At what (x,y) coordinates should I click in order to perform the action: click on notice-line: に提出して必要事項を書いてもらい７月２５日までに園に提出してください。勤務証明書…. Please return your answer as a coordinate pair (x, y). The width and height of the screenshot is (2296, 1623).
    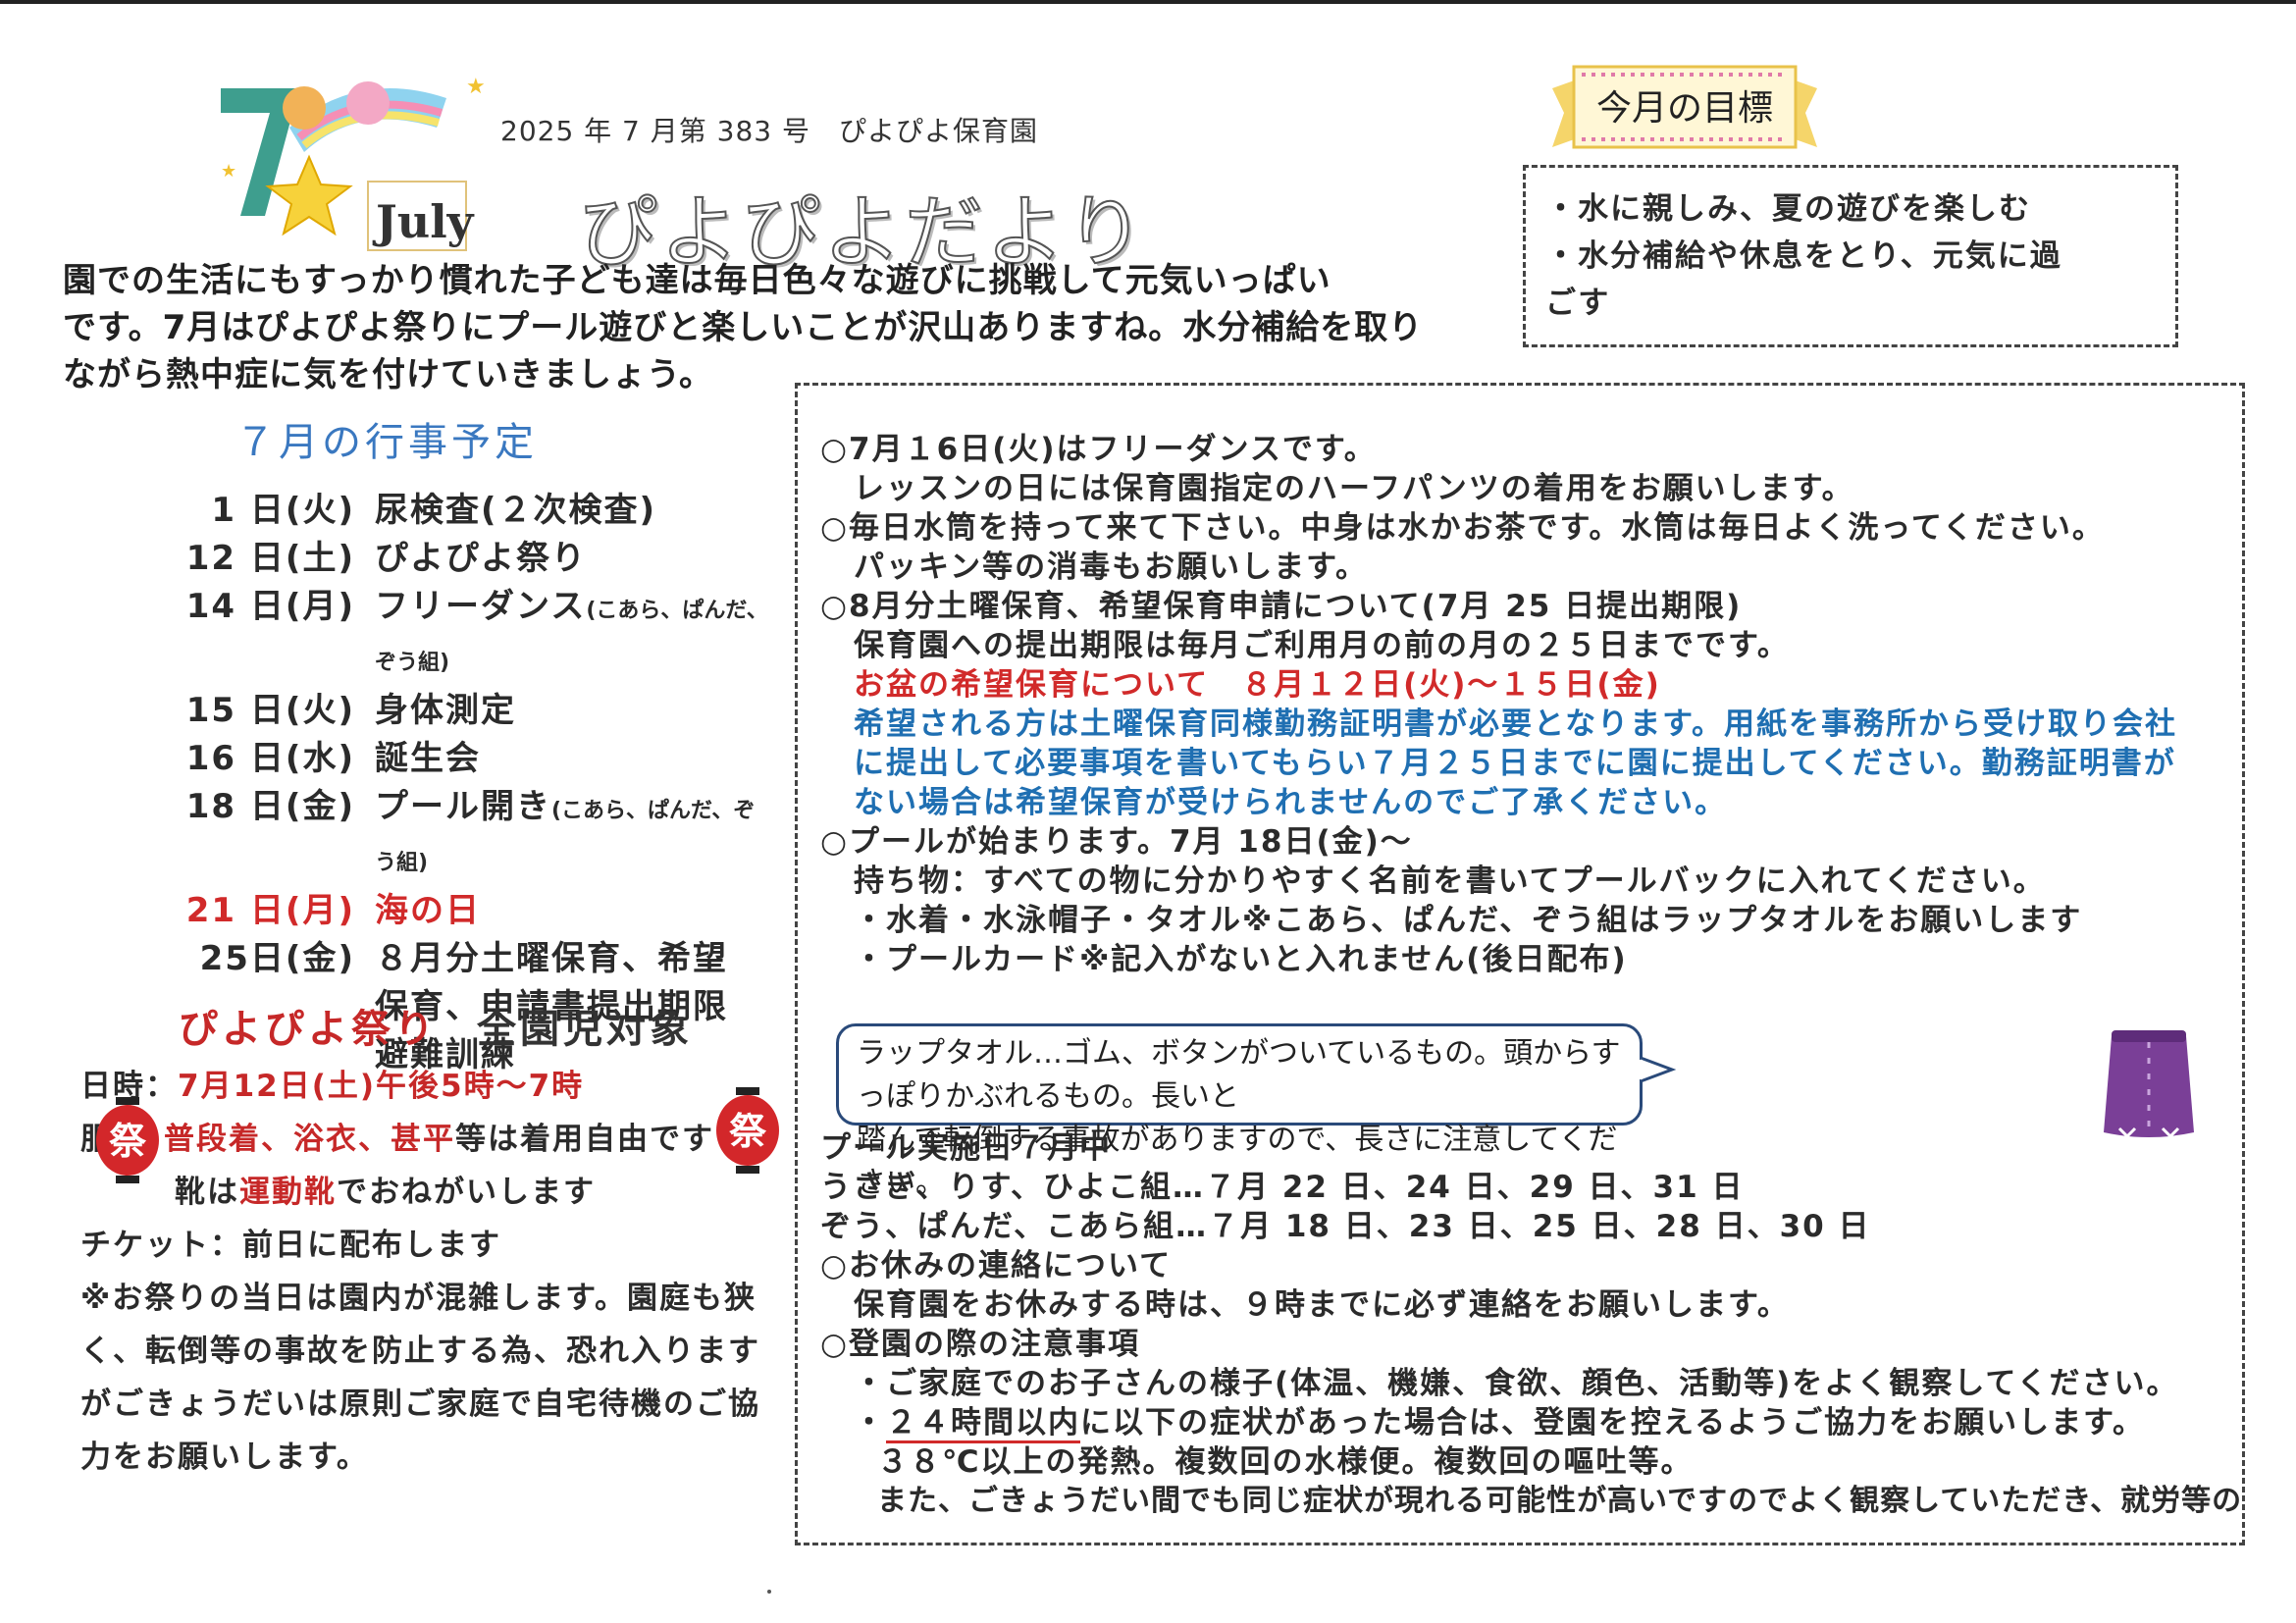
    Looking at the image, I should click on (1515, 763).